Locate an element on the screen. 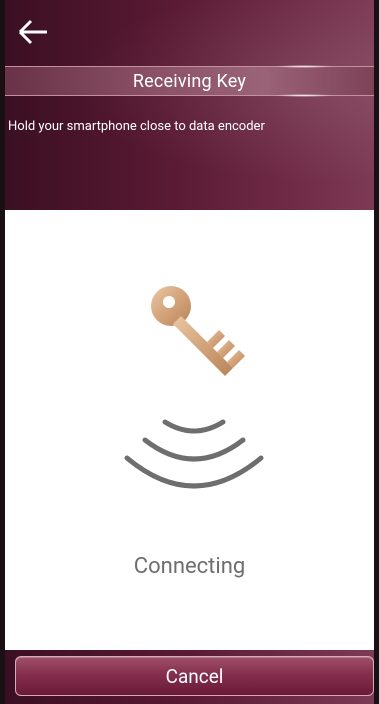  title-bar: Receiving Key is located at coordinates (189, 81).